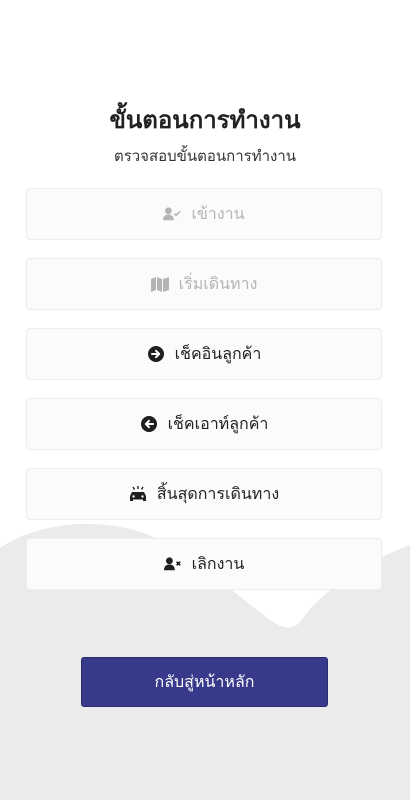 Image resolution: width=410 pixels, height=800 pixels. Describe the element at coordinates (218, 423) in the screenshot. I see `step-label: เช็คเอาท์ลูกค้า` at that location.